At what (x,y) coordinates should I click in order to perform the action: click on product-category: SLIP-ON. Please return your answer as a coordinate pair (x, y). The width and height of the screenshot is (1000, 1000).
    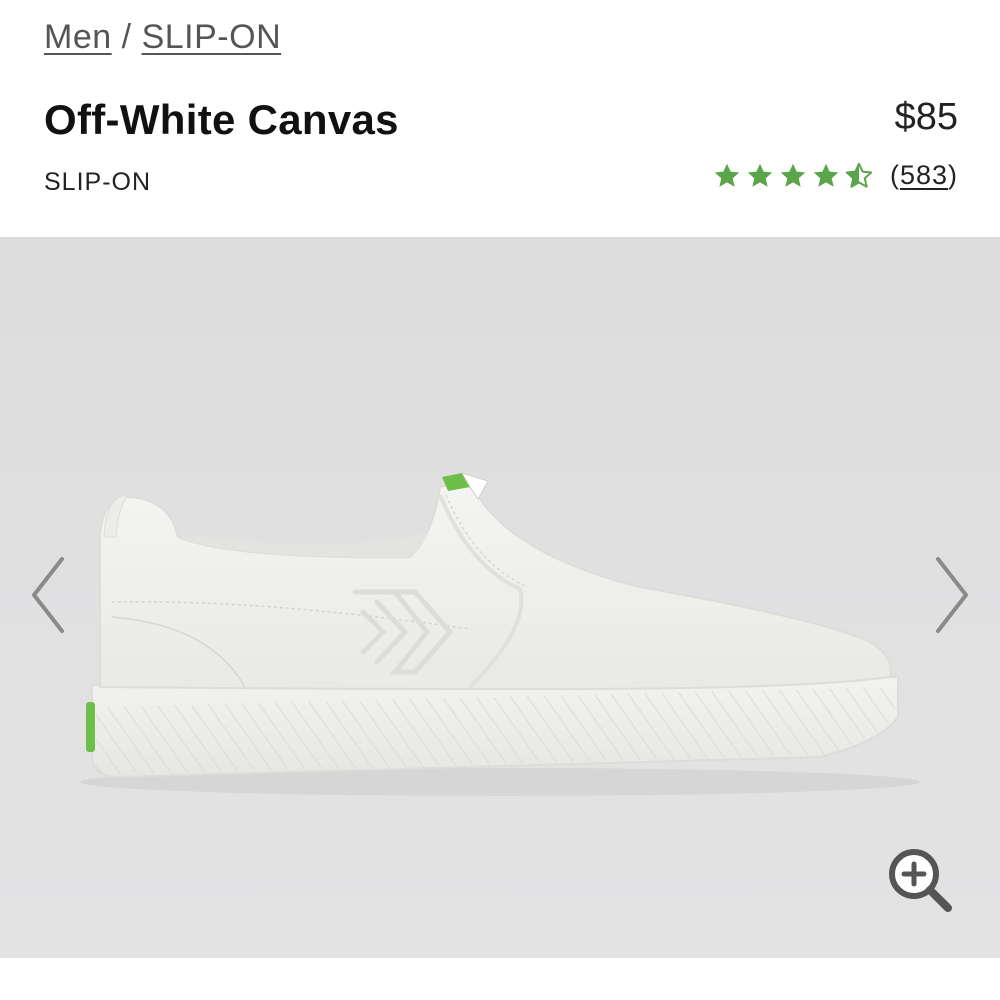
    Looking at the image, I should click on (98, 182).